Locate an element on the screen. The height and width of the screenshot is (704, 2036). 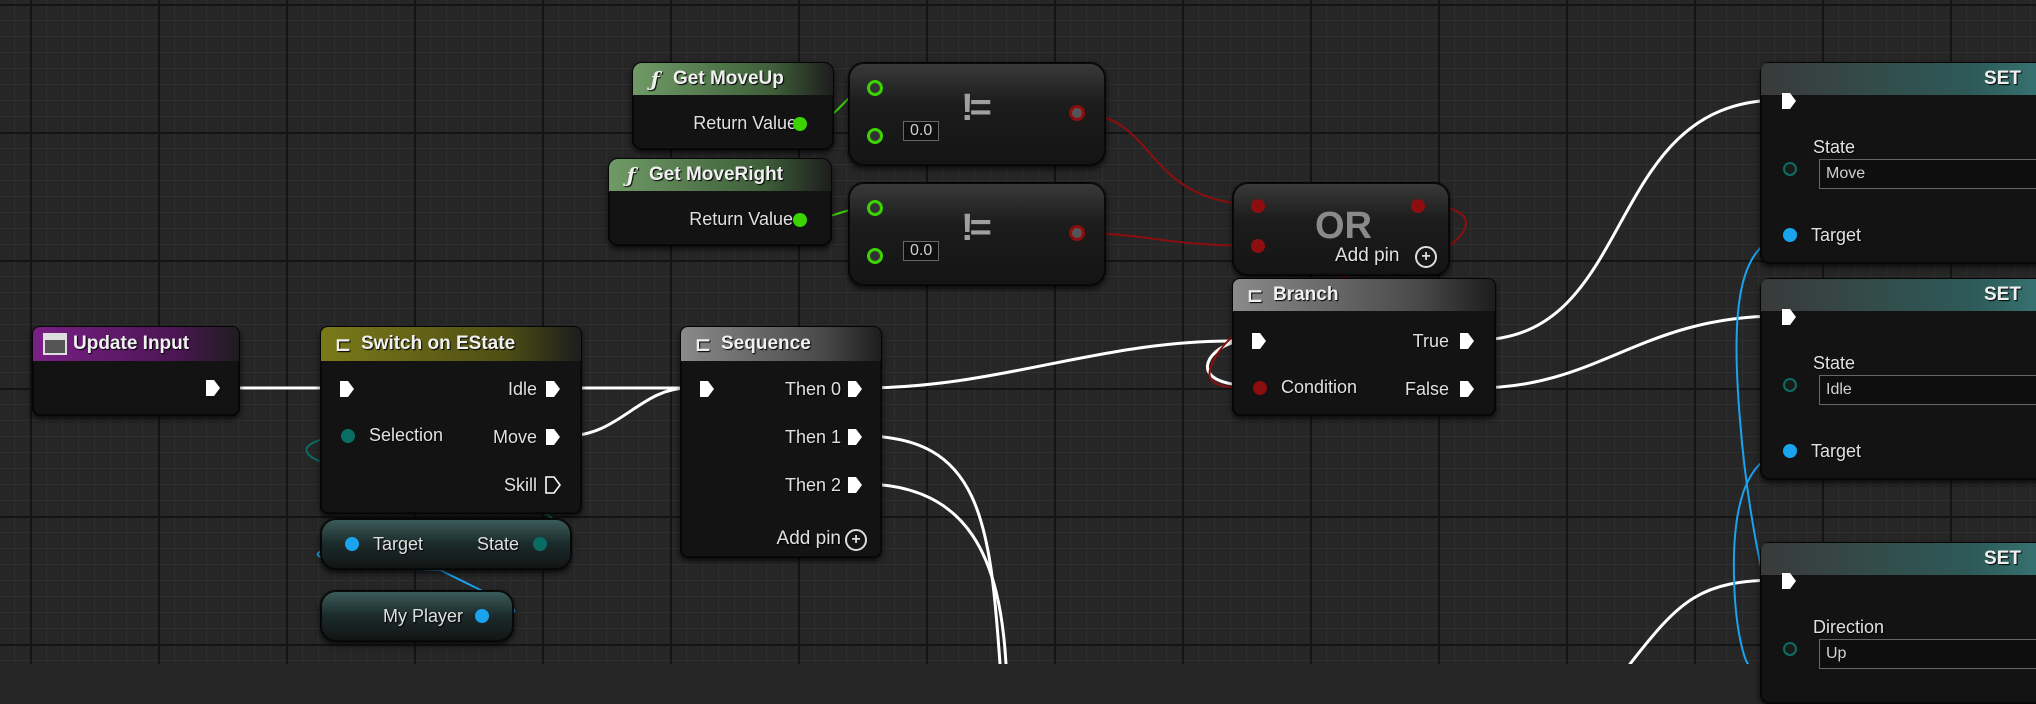
my-player-out-pin is located at coordinates (482, 616).